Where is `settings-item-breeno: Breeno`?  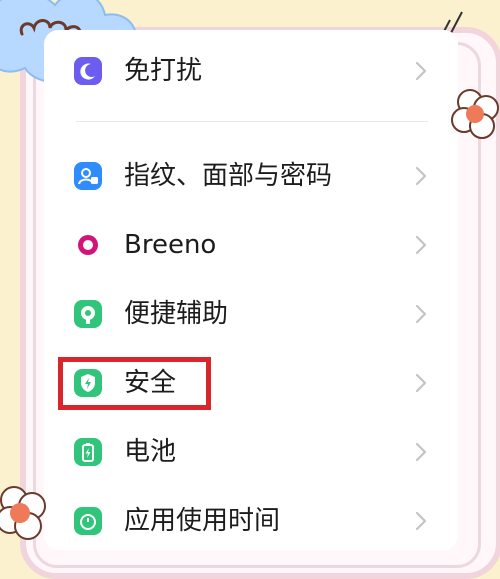 settings-item-breeno: Breeno is located at coordinates (251, 245).